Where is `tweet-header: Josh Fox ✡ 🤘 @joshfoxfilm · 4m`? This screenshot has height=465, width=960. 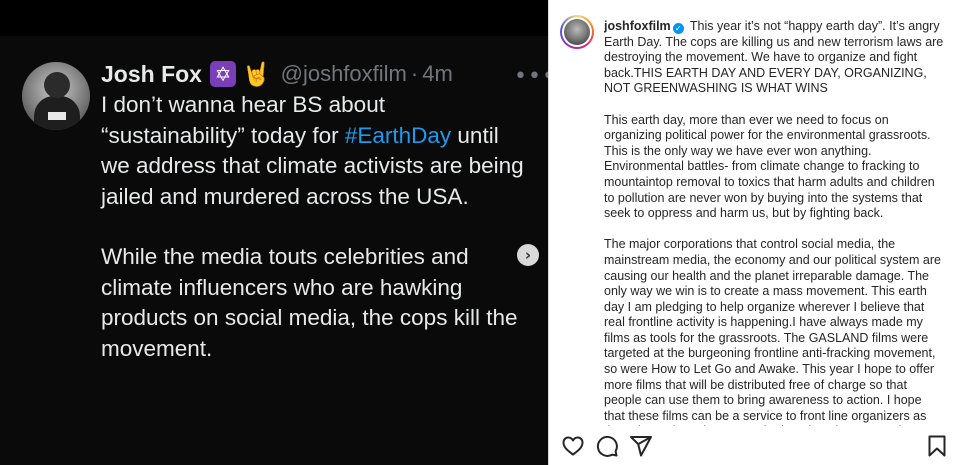 tweet-header: Josh Fox ✡ 🤘 @joshfoxfilm · 4m is located at coordinates (277, 74).